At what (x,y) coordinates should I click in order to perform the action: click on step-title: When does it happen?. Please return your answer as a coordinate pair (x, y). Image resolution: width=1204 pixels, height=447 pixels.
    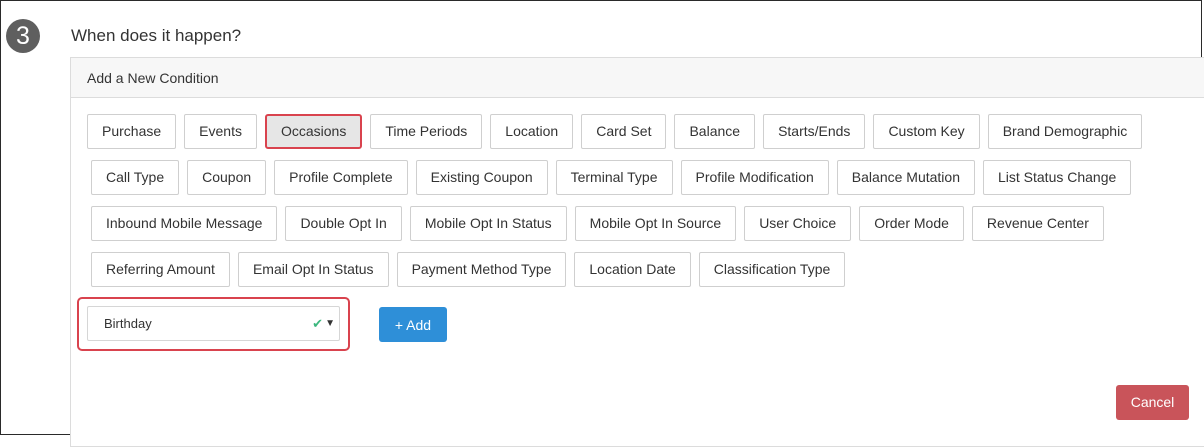
    Looking at the image, I should click on (156, 35).